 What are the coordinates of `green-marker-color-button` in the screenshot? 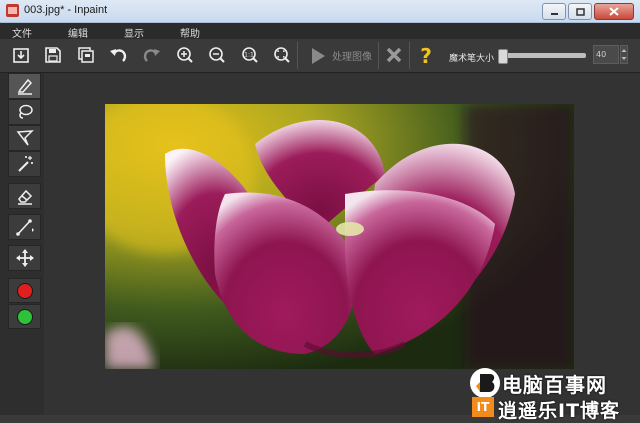 It's located at (24, 316).